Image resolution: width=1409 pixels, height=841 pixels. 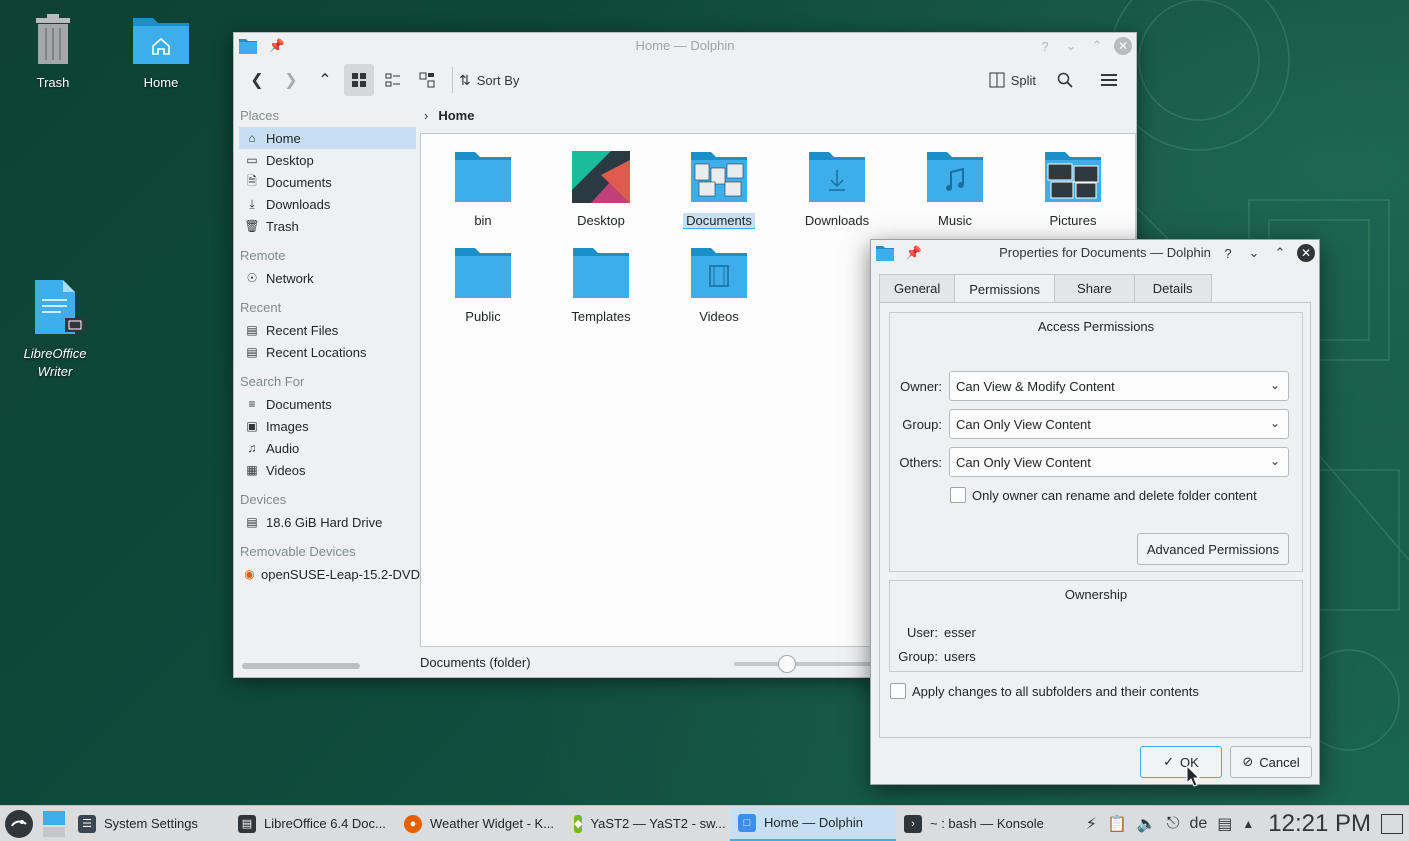 I want to click on group-permission-value: Can Only View Content, so click(x=1023, y=424).